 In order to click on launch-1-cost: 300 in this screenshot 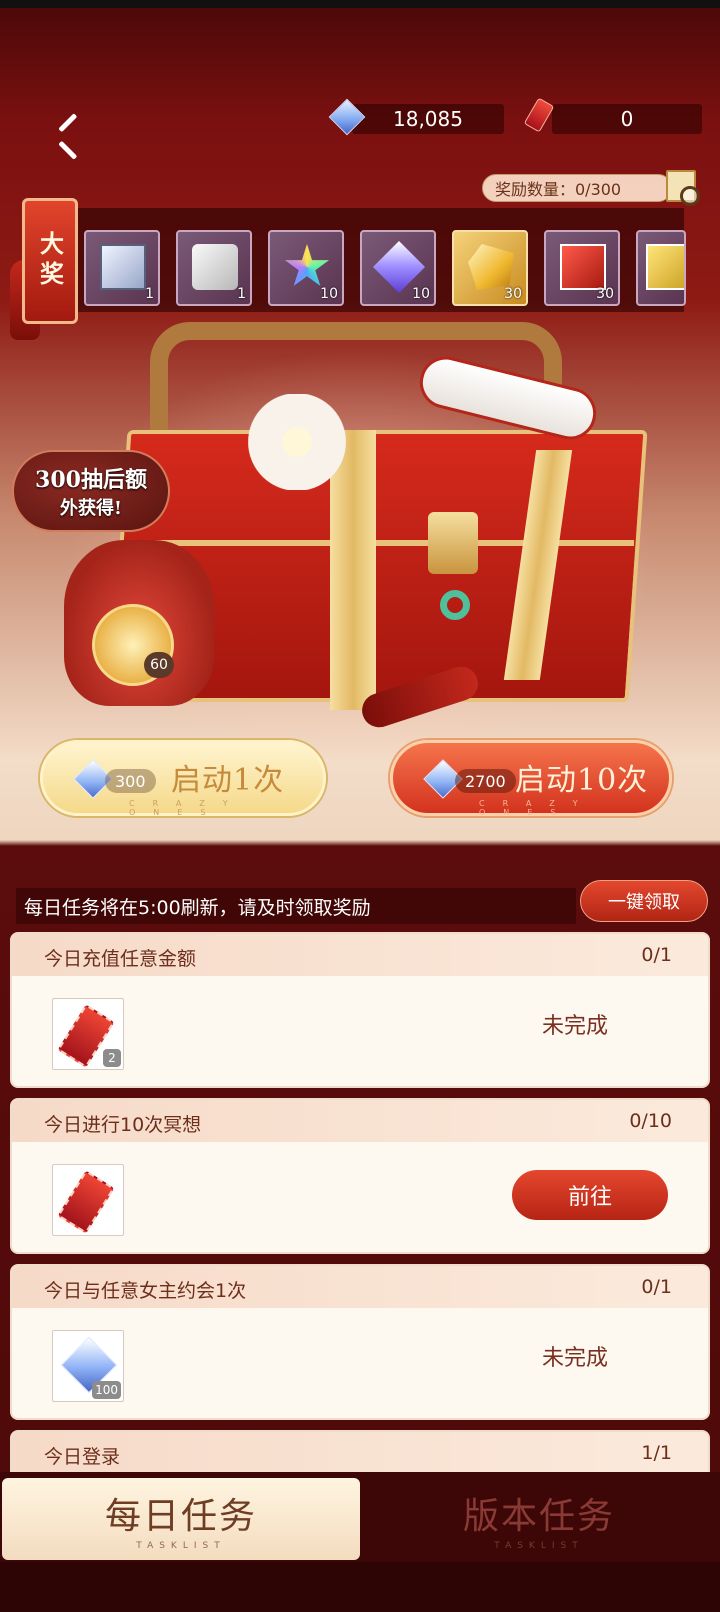, I will do `click(130, 781)`.